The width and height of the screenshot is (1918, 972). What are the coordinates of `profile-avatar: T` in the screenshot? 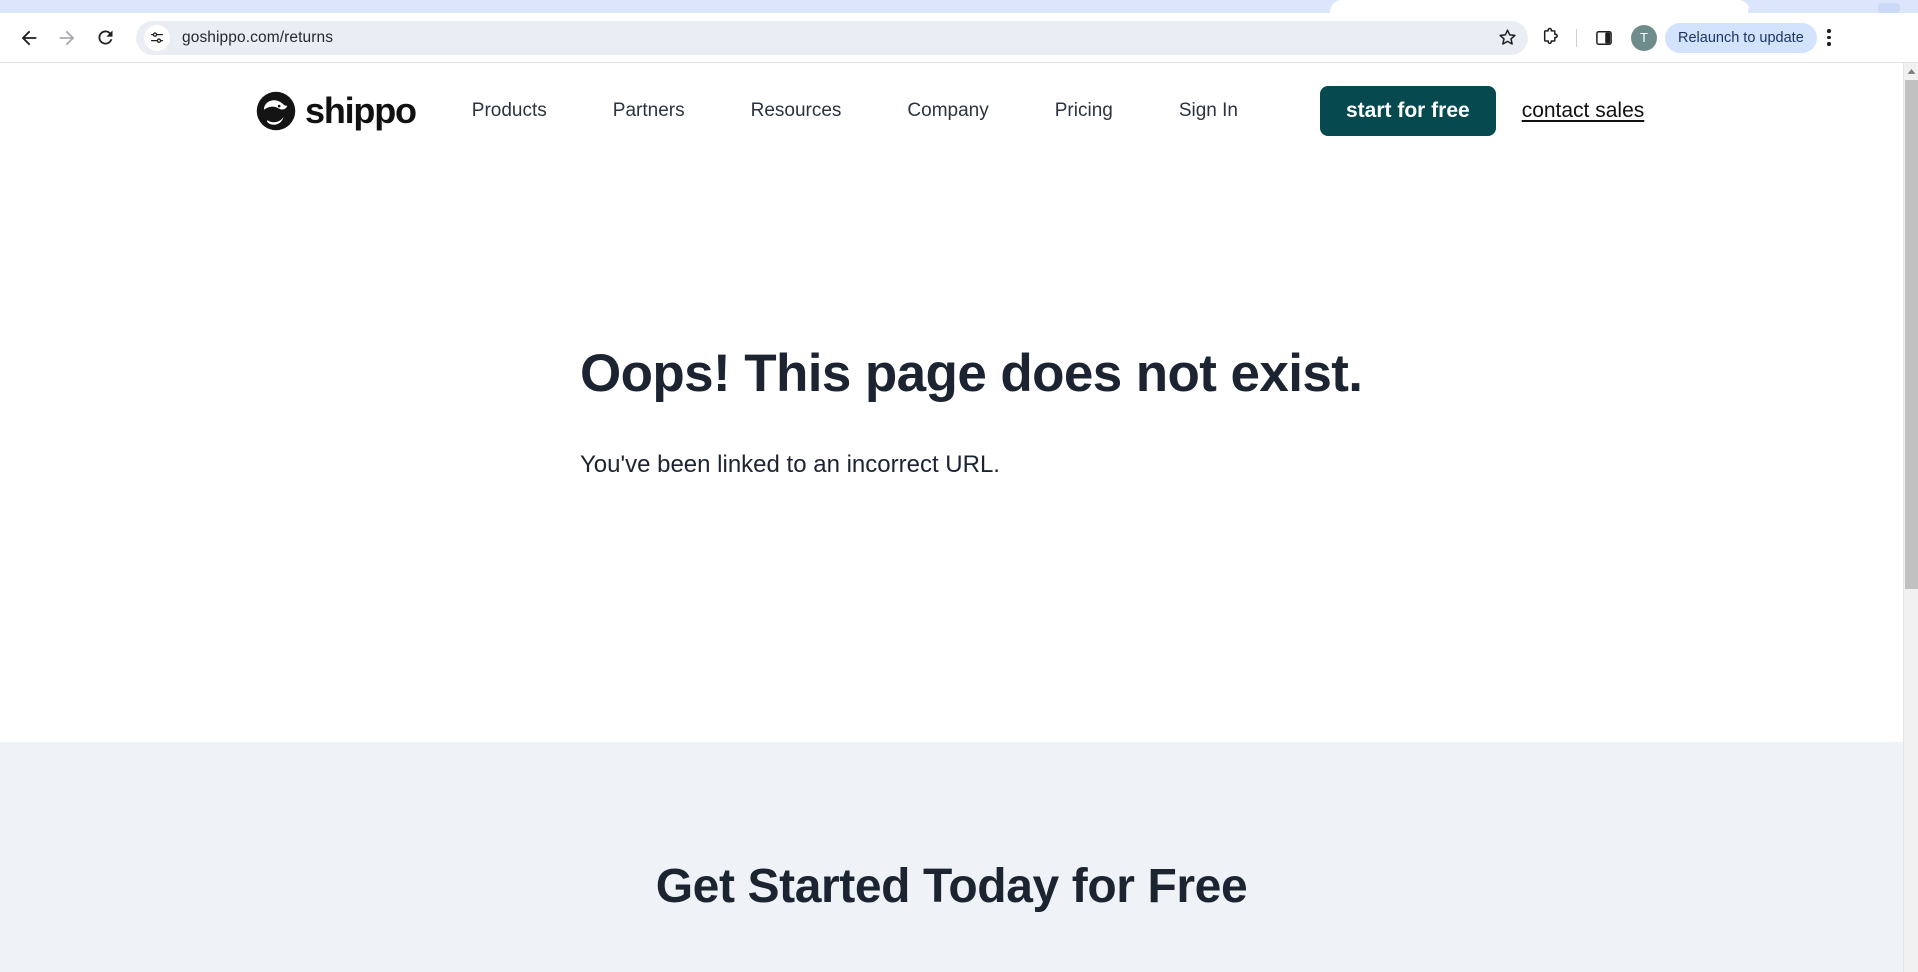 It's located at (1644, 37).